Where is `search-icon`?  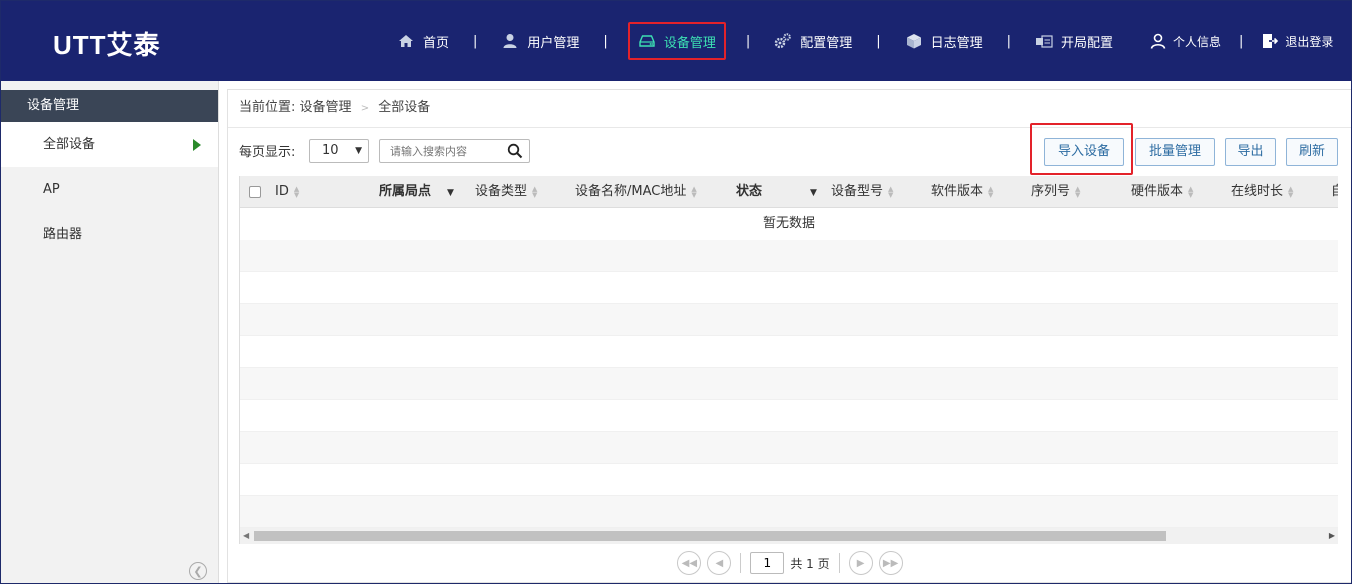 search-icon is located at coordinates (515, 151).